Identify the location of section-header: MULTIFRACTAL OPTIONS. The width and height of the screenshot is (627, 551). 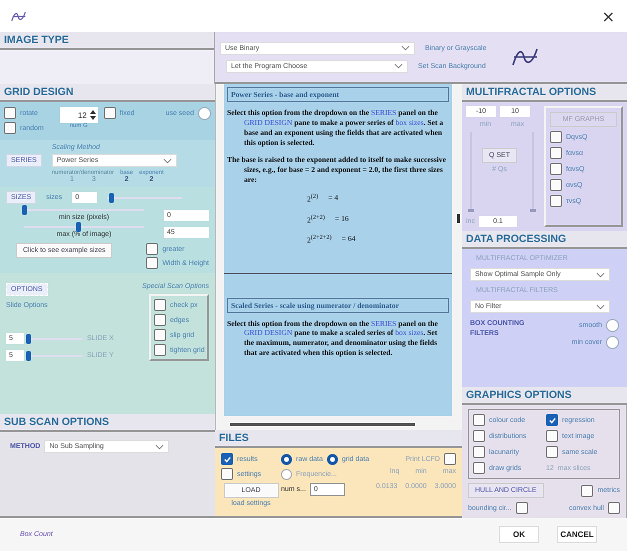
(544, 93).